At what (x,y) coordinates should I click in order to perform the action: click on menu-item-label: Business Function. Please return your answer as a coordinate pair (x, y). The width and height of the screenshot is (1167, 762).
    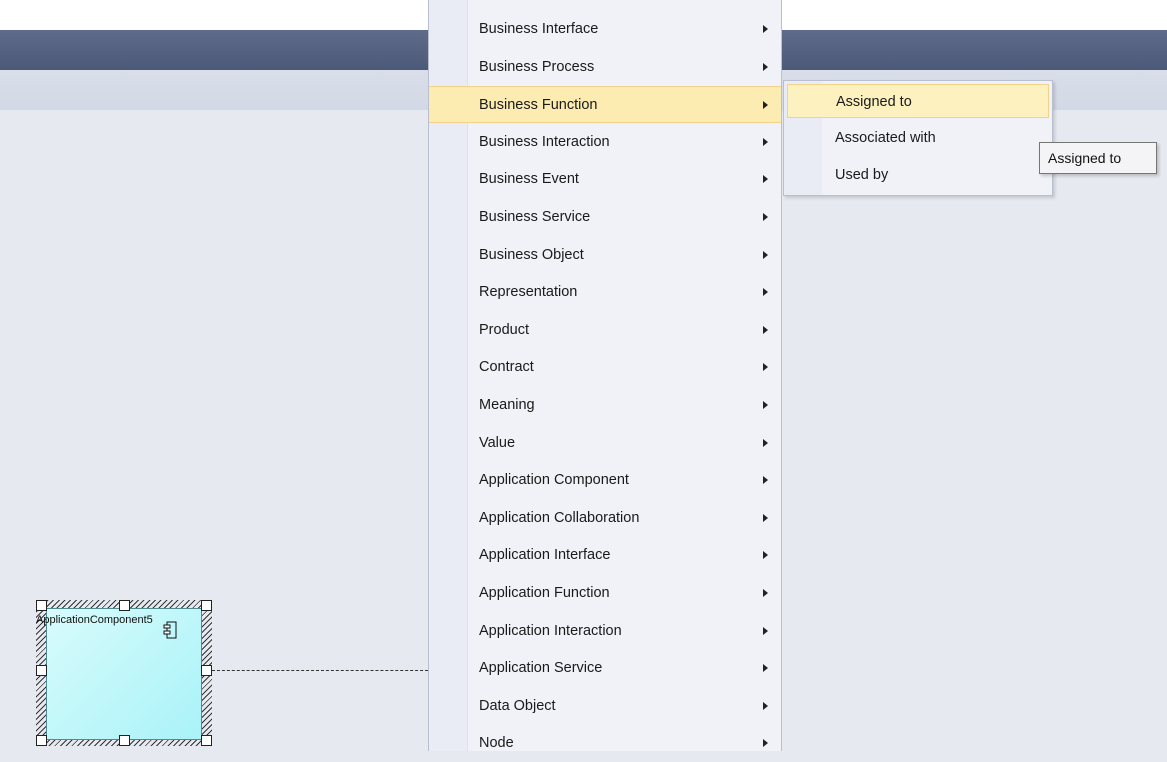
    Looking at the image, I should click on (538, 105).